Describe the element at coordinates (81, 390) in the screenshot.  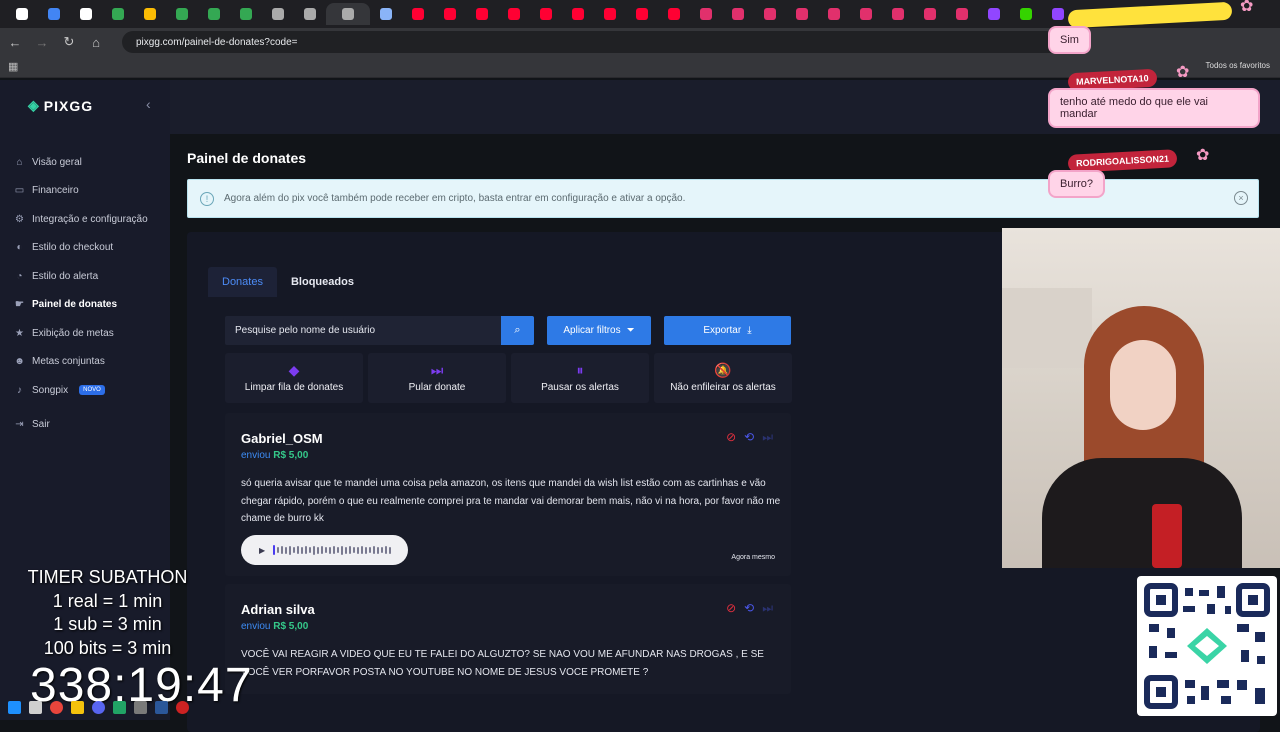
I see `sidebar-item-songpix: ♪ Songpix NOVO` at that location.